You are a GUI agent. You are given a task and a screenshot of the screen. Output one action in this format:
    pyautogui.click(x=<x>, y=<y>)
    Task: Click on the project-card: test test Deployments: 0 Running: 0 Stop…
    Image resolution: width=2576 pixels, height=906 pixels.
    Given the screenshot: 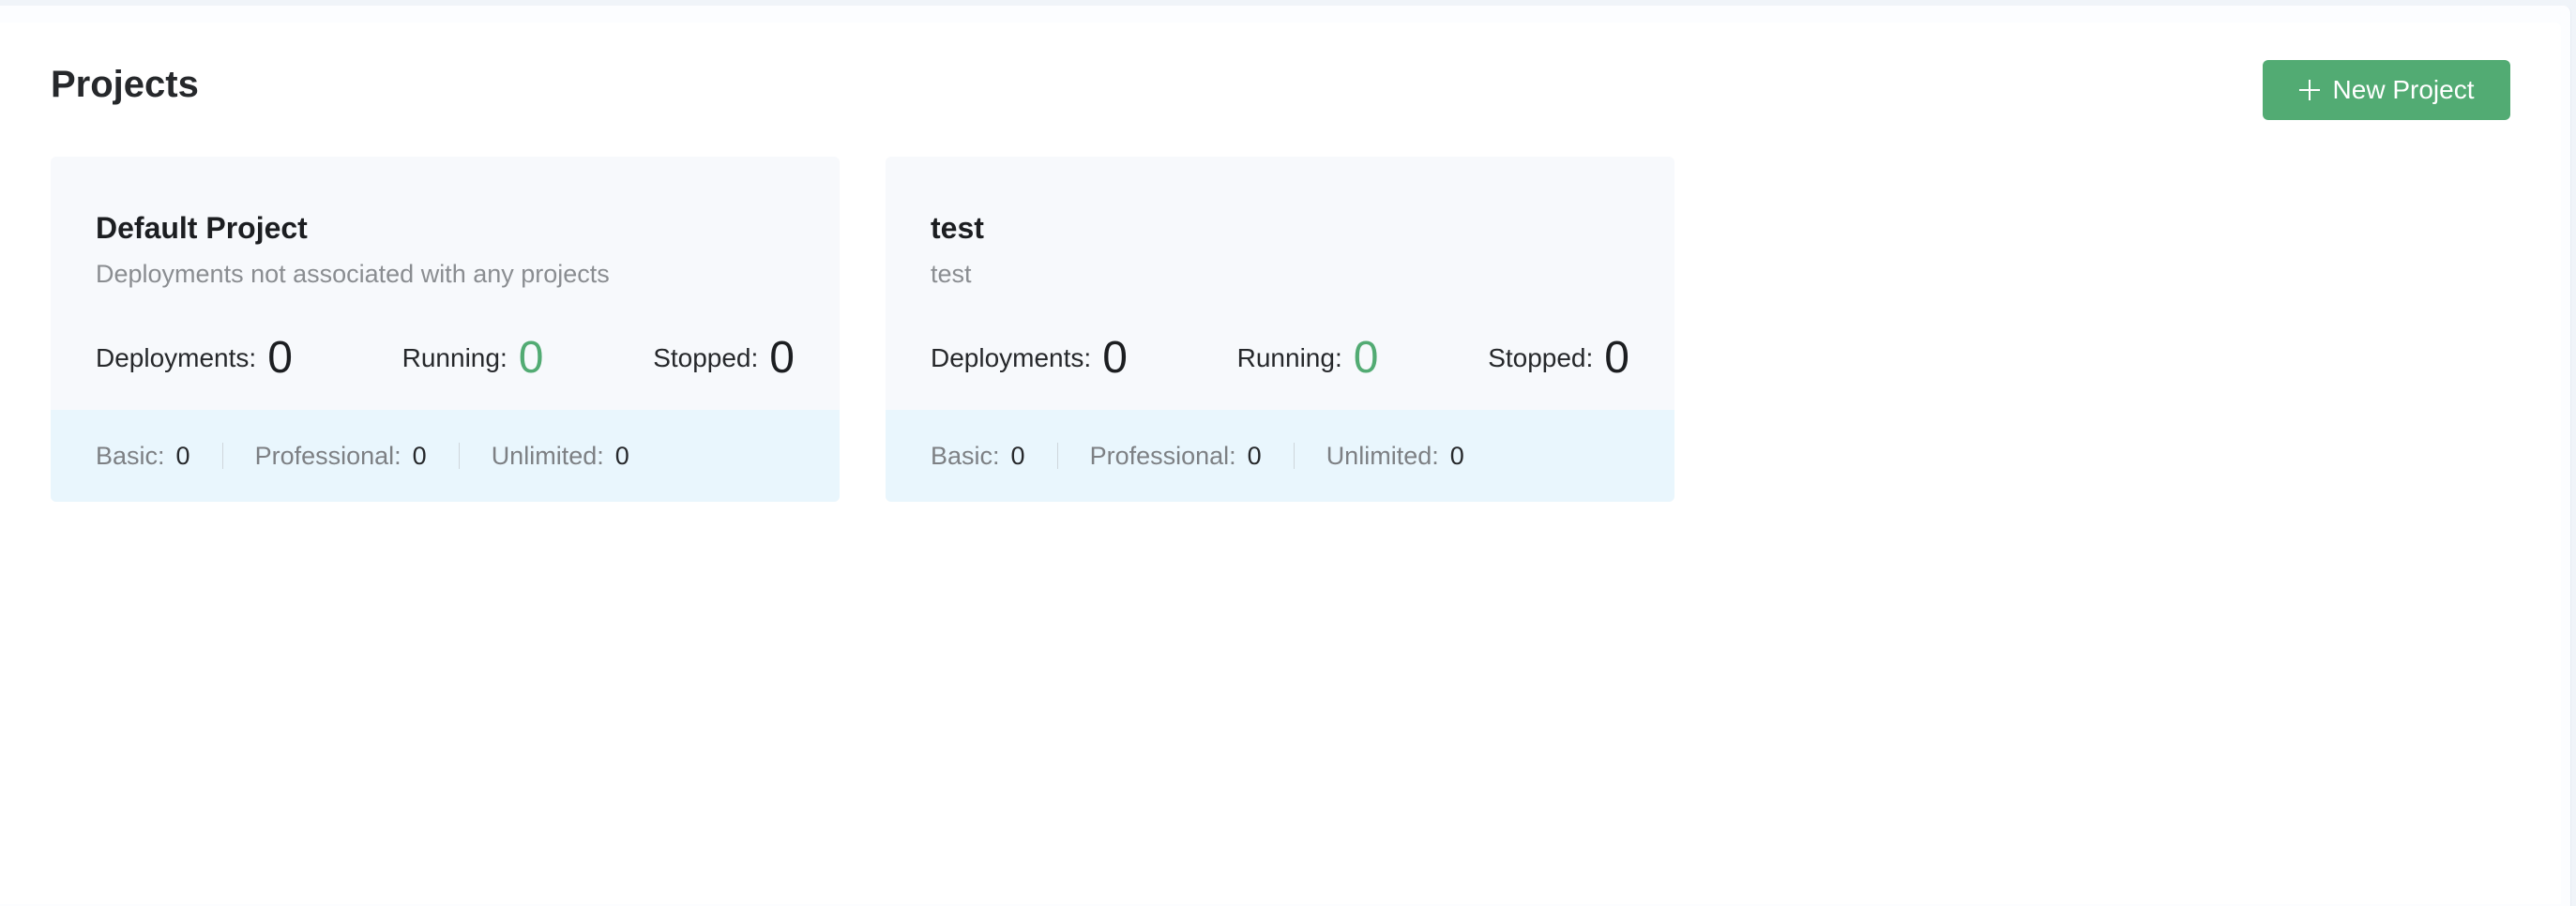 What is the action you would take?
    pyautogui.click(x=1280, y=329)
    